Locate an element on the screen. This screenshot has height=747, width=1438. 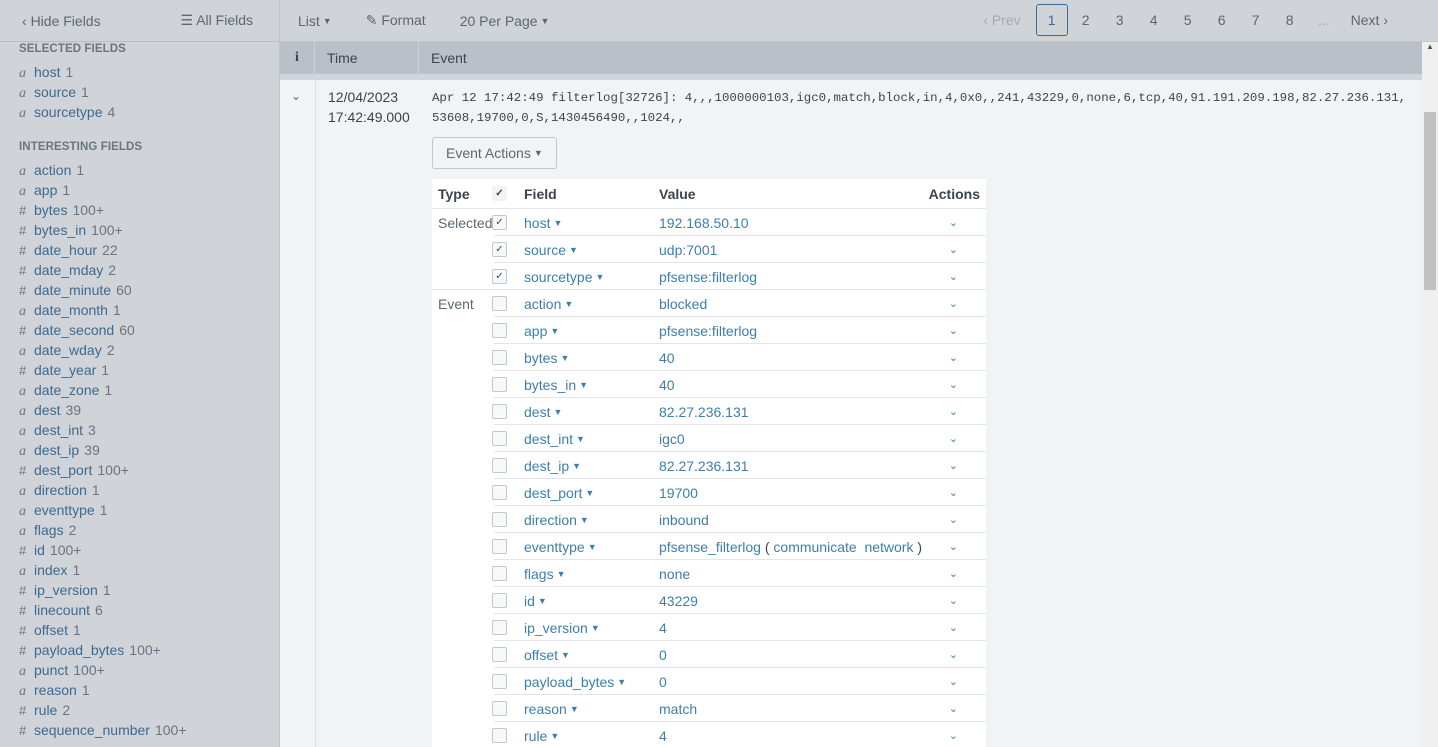
page-7-button: 7 is located at coordinates (1256, 20).